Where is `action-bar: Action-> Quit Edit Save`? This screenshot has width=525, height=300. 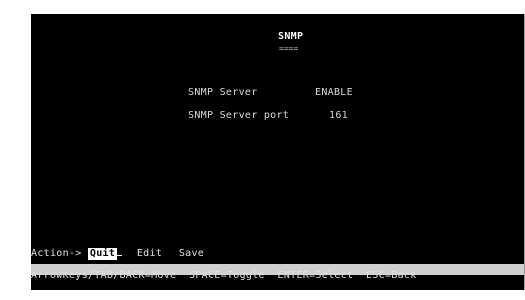 action-bar: Action-> Quit Edit Save is located at coordinates (118, 254).